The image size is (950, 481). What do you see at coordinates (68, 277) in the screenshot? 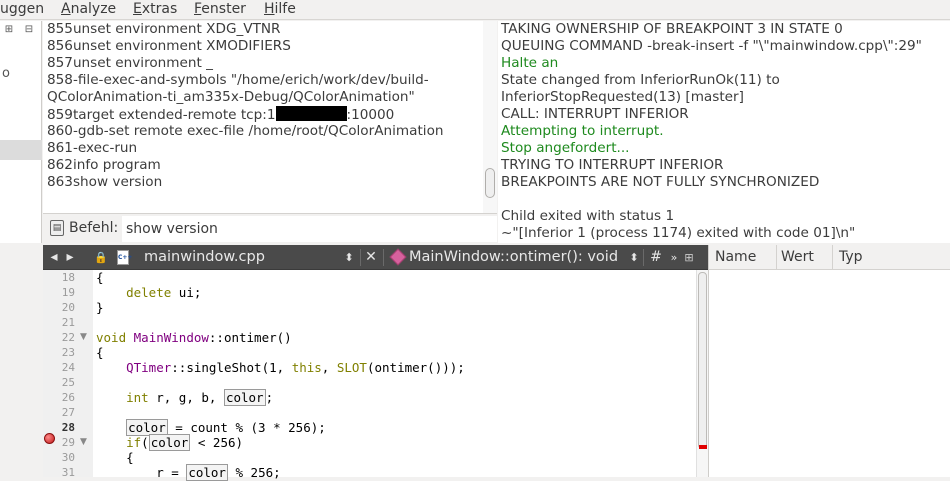
I see `line-number: 18` at bounding box center [68, 277].